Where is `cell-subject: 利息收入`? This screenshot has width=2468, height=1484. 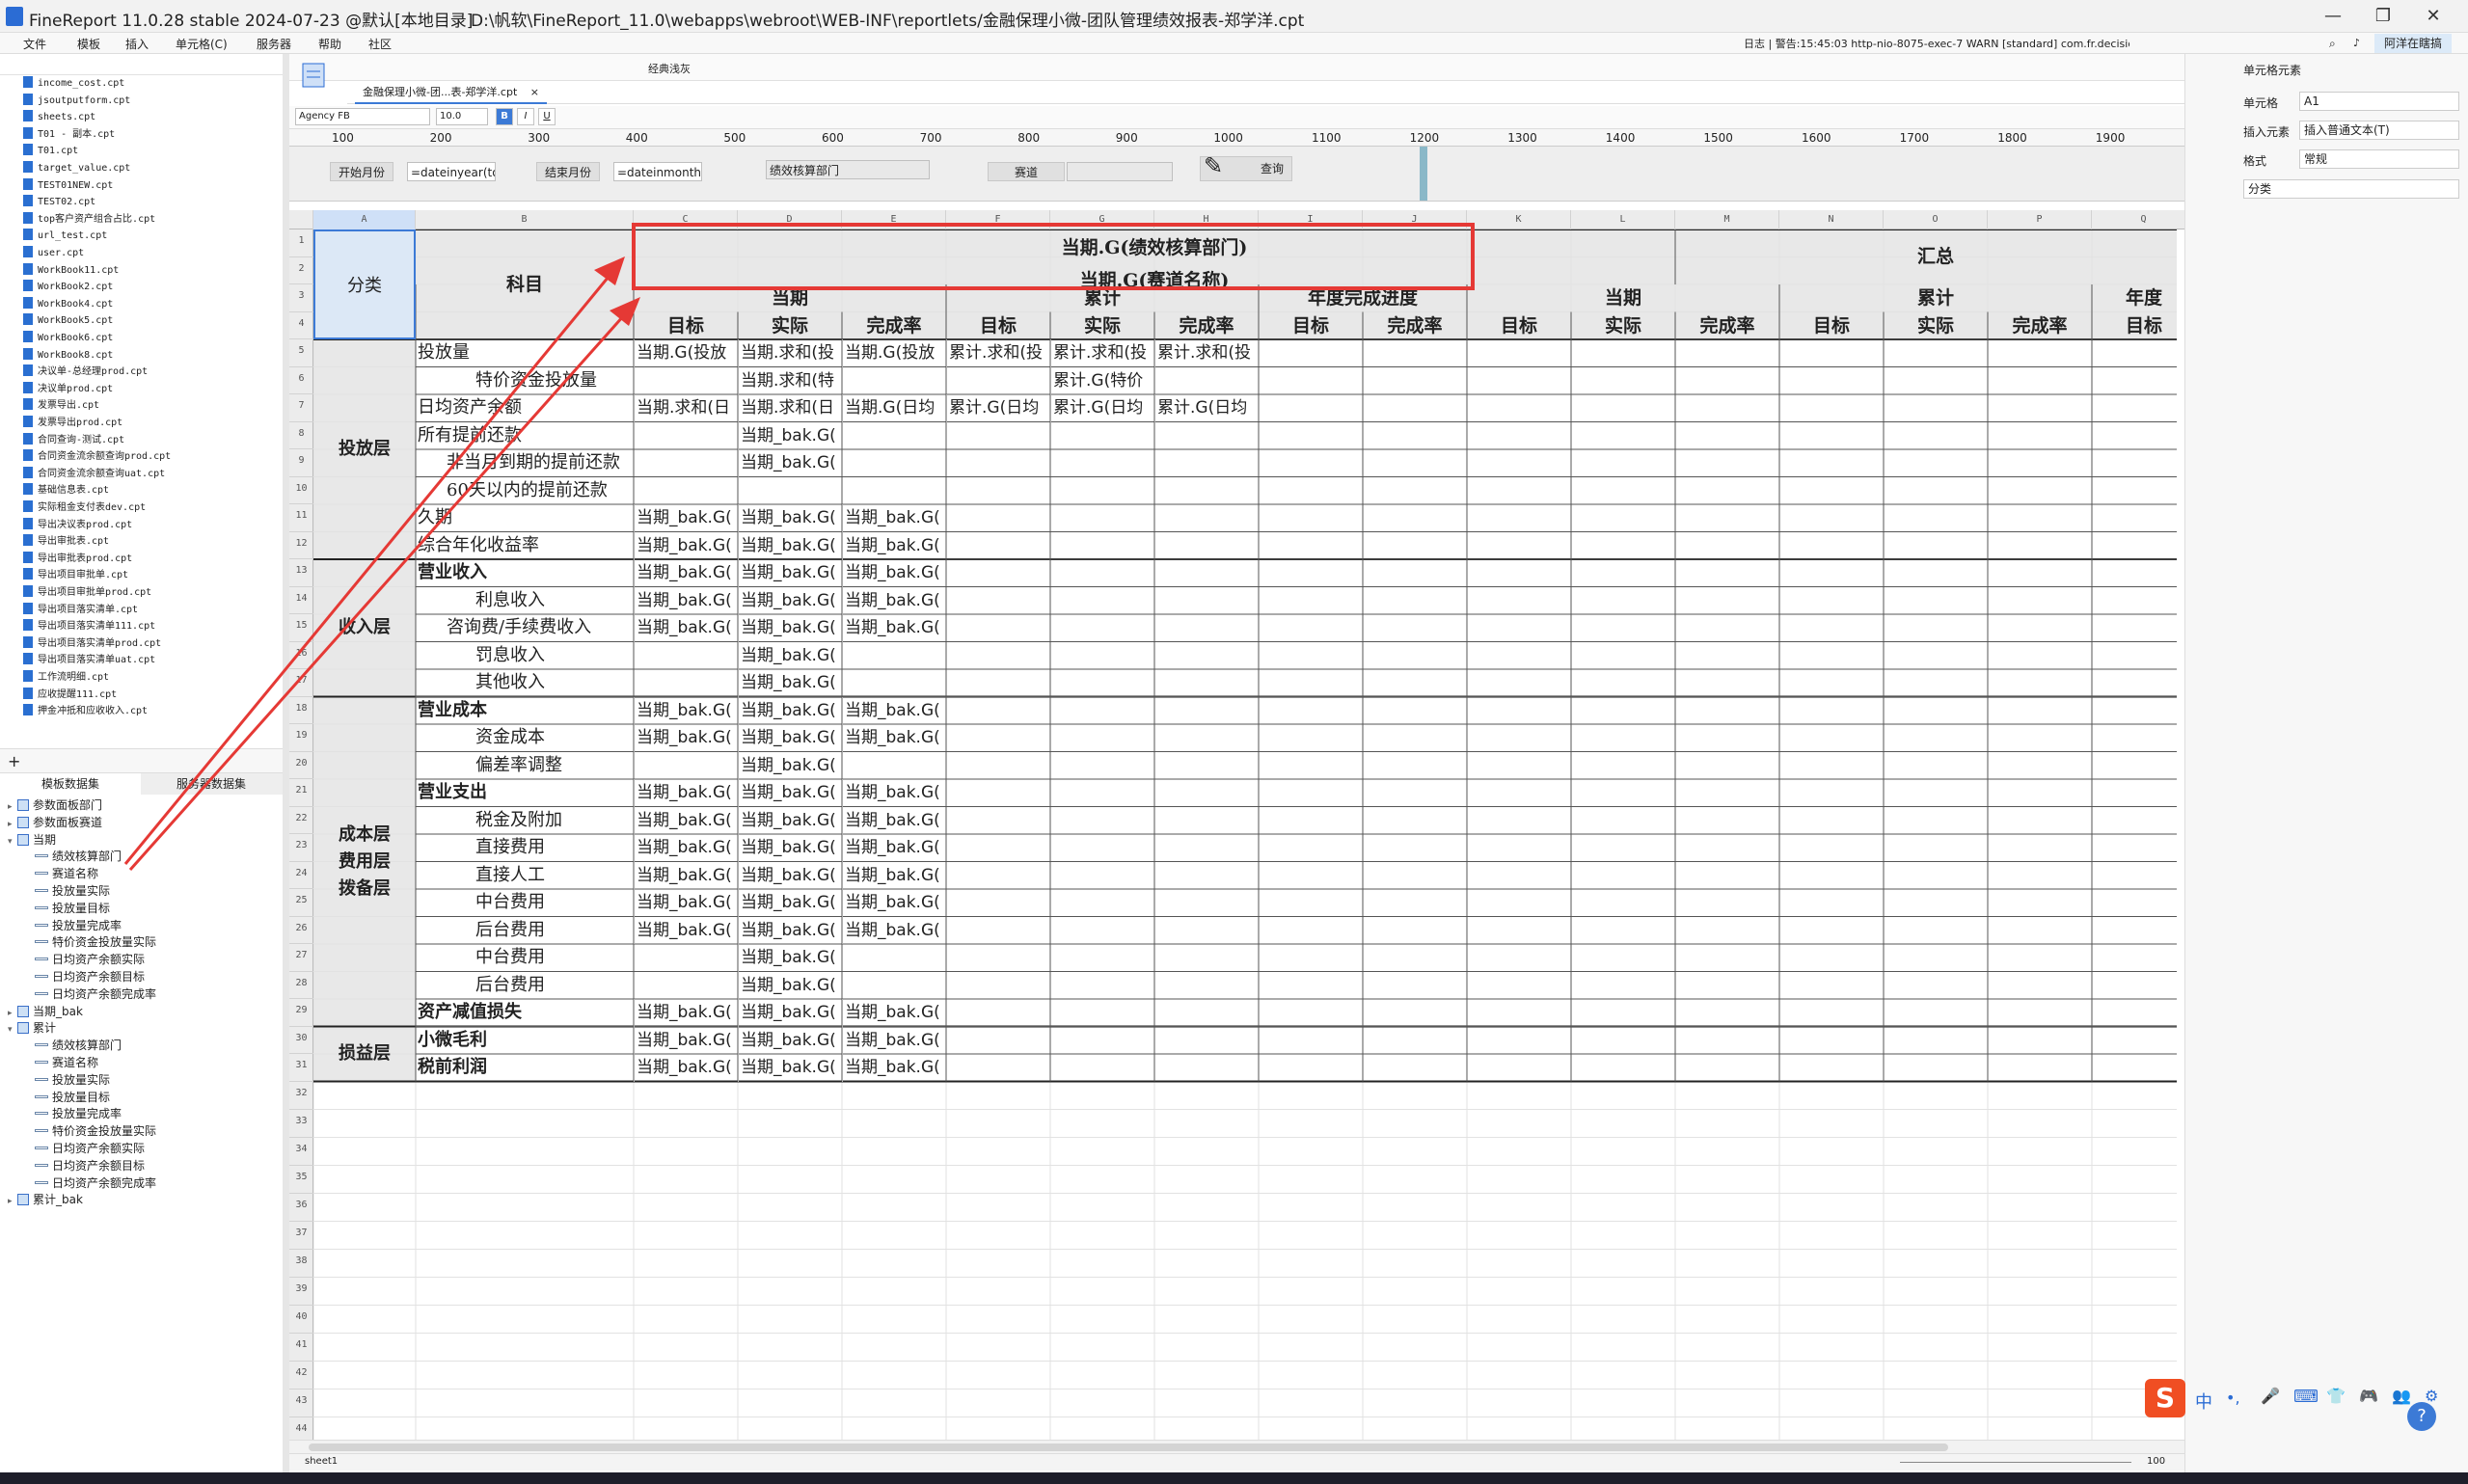 cell-subject: 利息收入 is located at coordinates (525, 601).